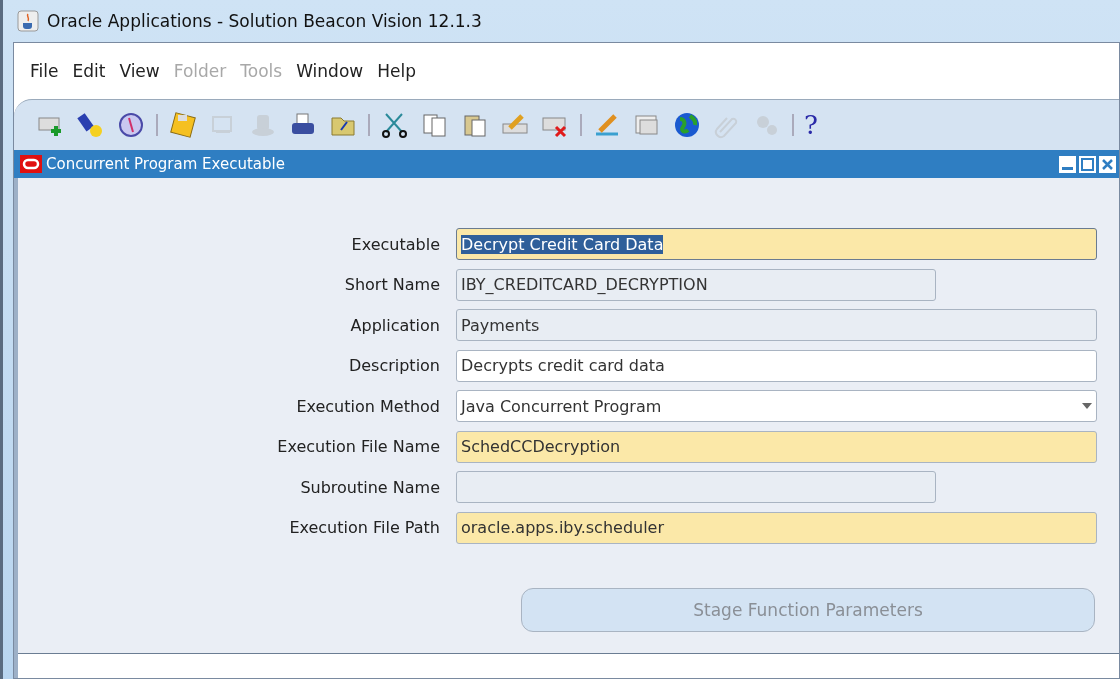  Describe the element at coordinates (687, 125) in the screenshot. I see `globe-icon` at that location.